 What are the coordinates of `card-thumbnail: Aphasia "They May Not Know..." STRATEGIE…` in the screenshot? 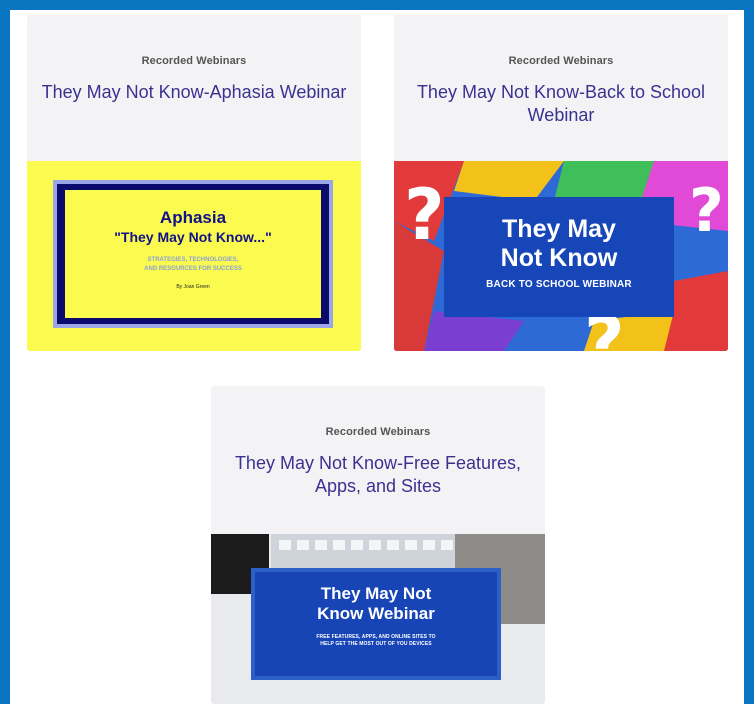 It's located at (194, 256).